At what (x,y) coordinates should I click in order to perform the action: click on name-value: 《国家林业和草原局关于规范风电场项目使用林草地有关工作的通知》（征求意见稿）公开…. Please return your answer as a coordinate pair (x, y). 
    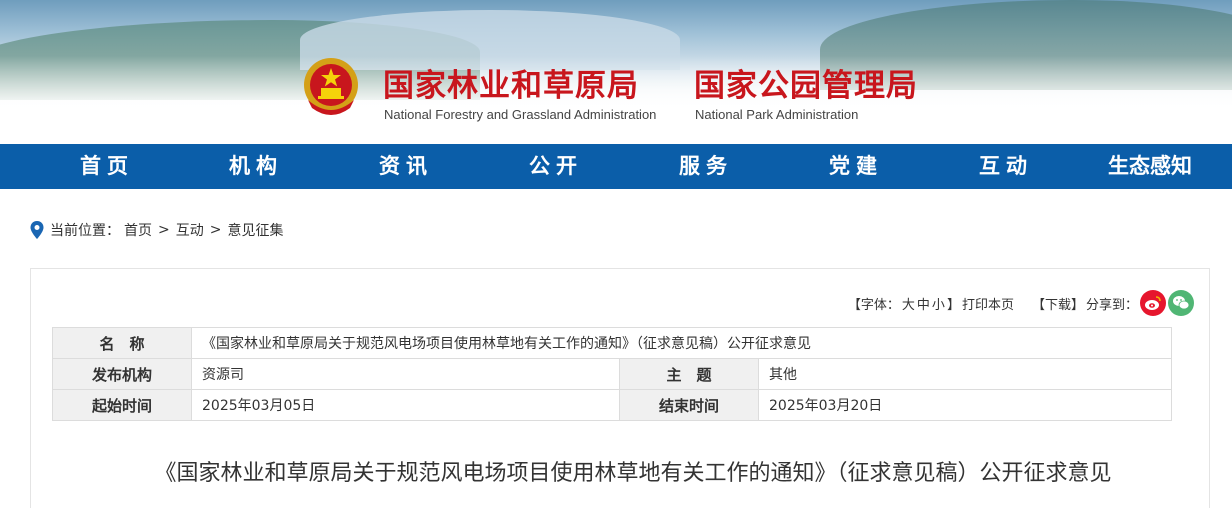
    Looking at the image, I should click on (681, 343).